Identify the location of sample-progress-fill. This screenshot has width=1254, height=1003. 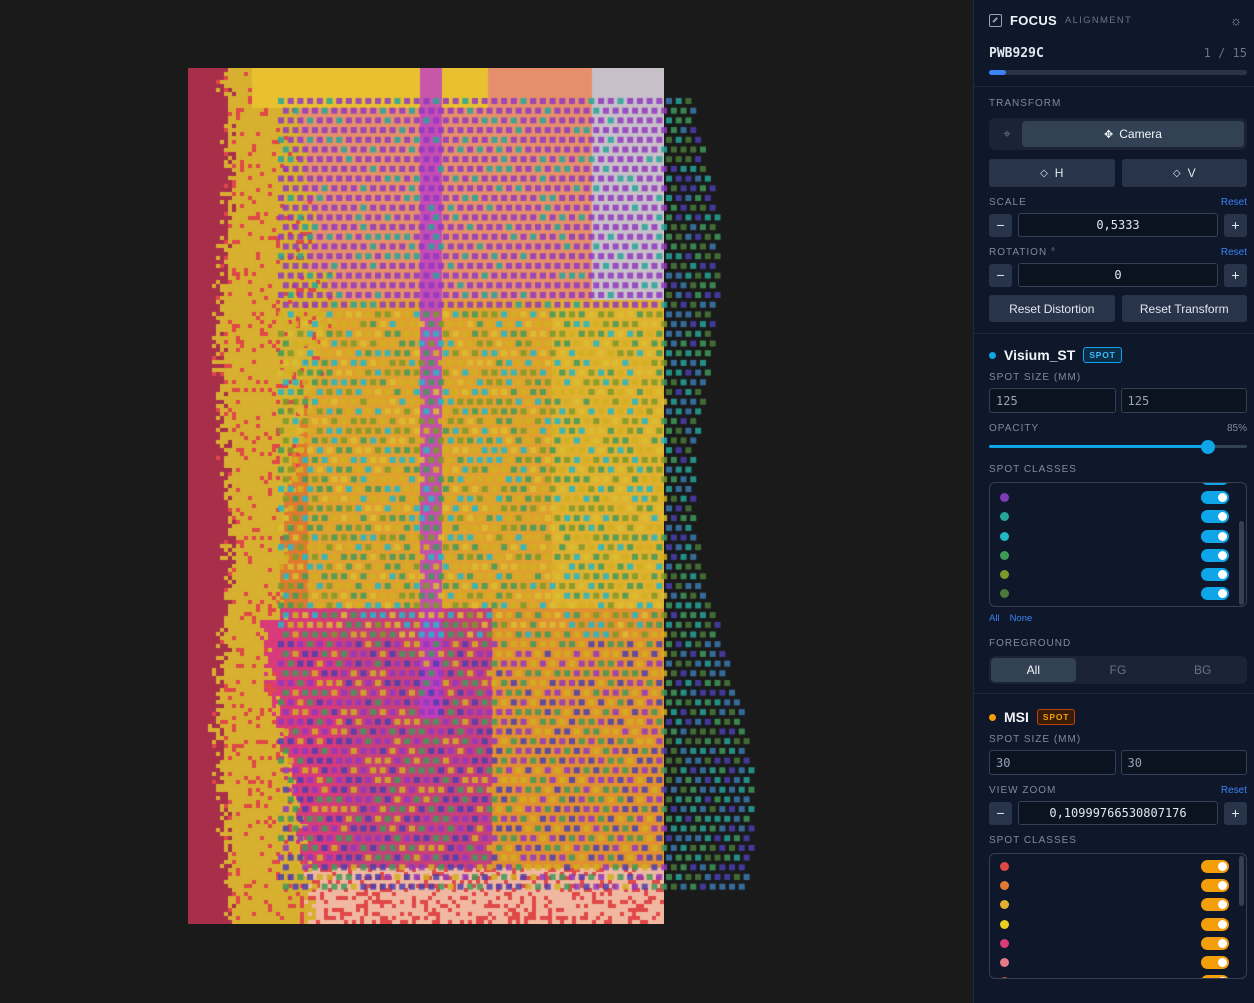
(998, 72).